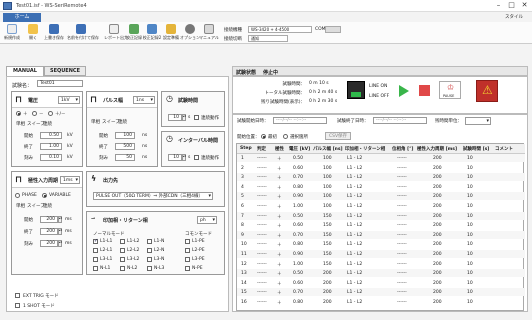 The image size is (532, 320). What do you see at coordinates (17, 295) in the screenshot?
I see `ext-trig-checkbox` at bounding box center [17, 295].